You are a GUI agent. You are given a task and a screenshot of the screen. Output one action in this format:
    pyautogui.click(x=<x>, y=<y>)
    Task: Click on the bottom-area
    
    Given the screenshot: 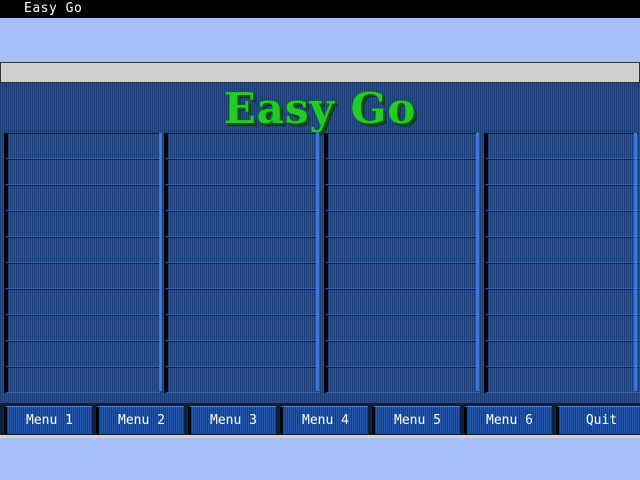 What is the action you would take?
    pyautogui.click(x=320, y=457)
    